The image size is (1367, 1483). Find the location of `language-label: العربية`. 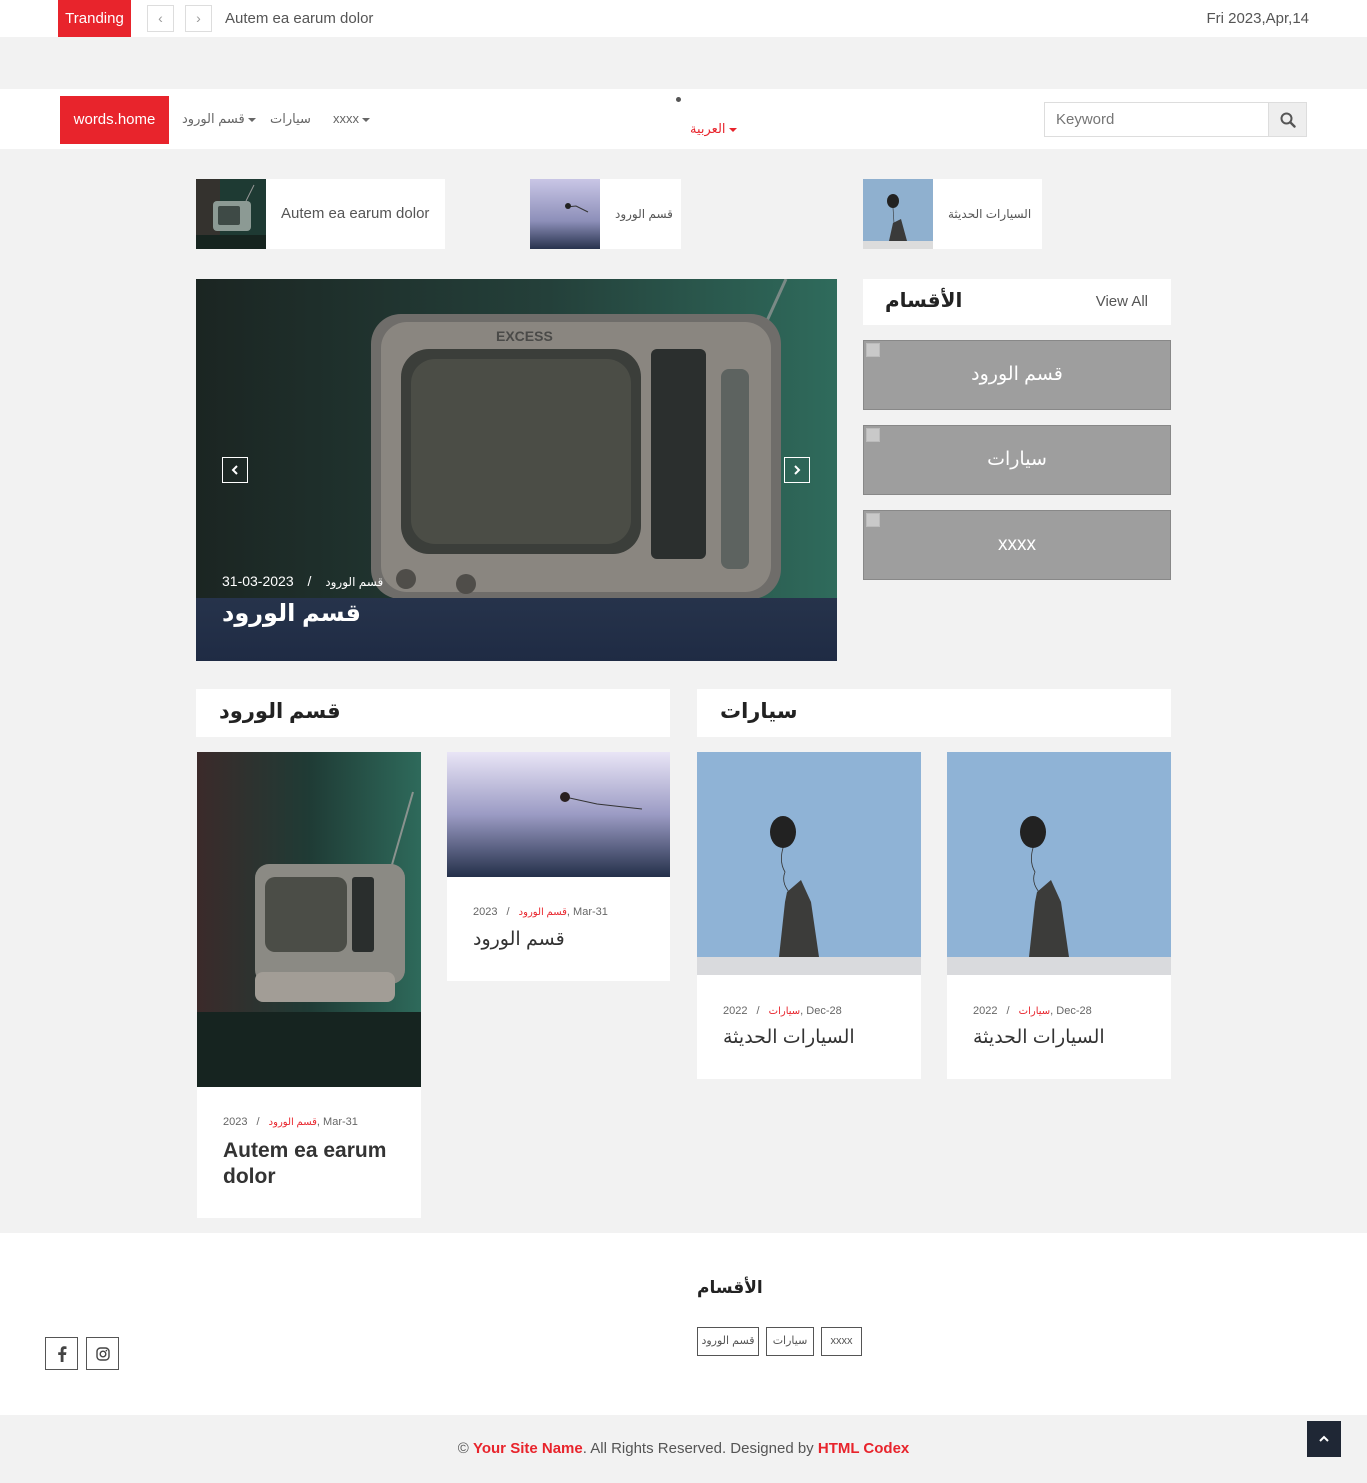

language-label: العربية is located at coordinates (708, 128).